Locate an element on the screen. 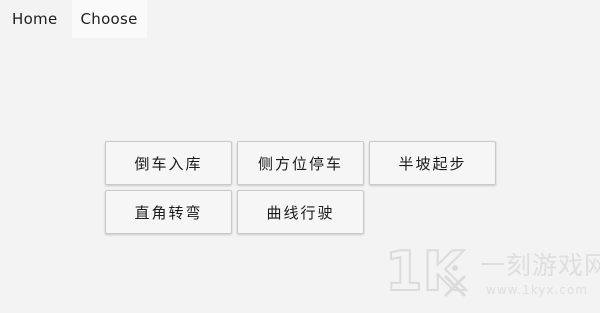 Image resolution: width=600 pixels, height=313 pixels. curve-driving-button: 曲线行驶 is located at coordinates (300, 212).